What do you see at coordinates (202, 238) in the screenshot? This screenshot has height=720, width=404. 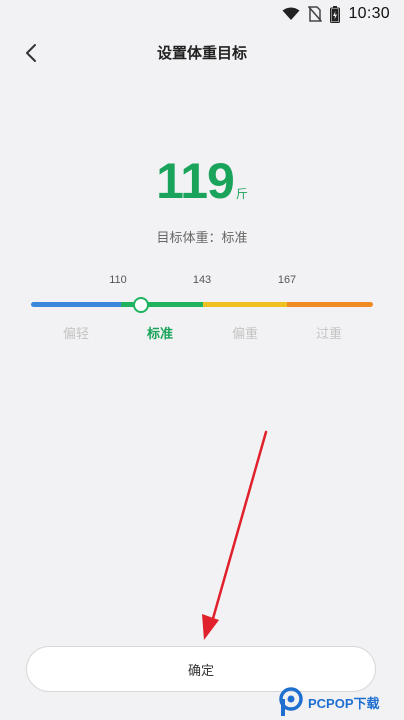 I see `target-weight-label: 目标体重：标准` at bounding box center [202, 238].